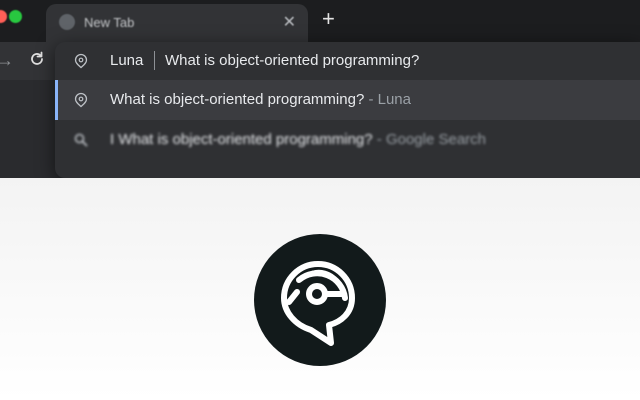  What do you see at coordinates (292, 60) in the screenshot?
I see `omnibox-query: What is object-oriented programming?` at bounding box center [292, 60].